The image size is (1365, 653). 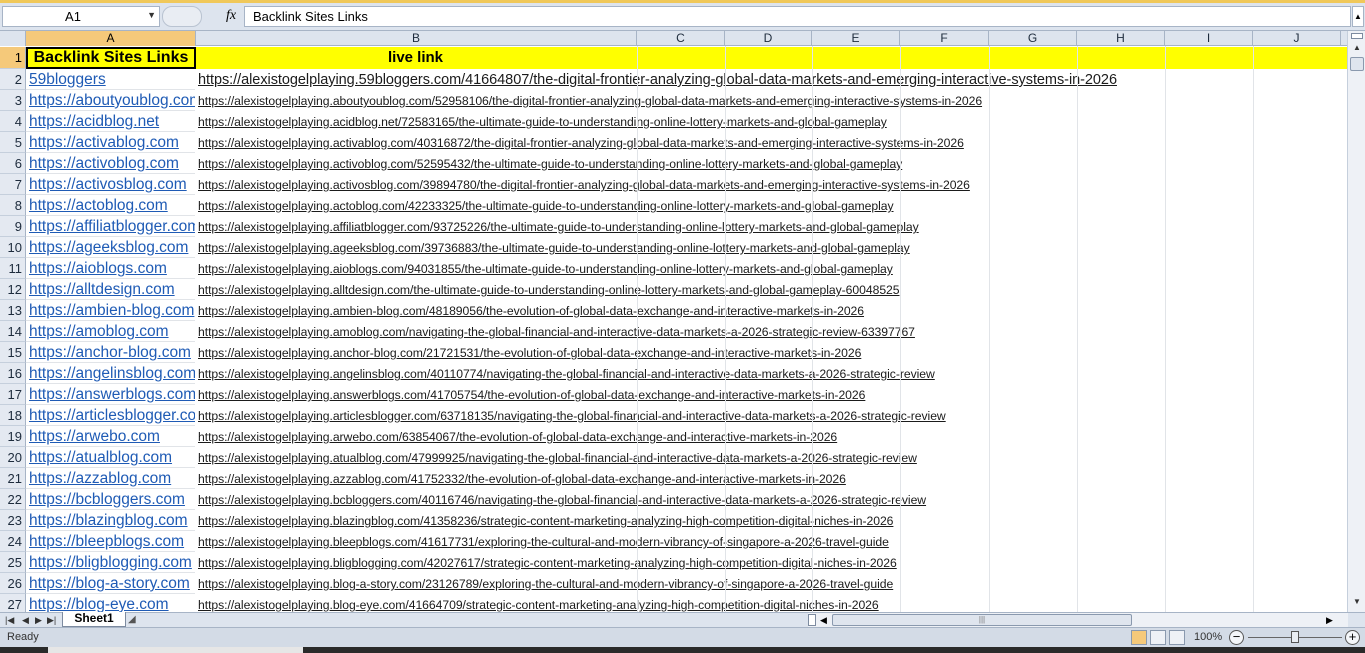 What do you see at coordinates (1033, 38) in the screenshot?
I see `column-header-g: G` at bounding box center [1033, 38].